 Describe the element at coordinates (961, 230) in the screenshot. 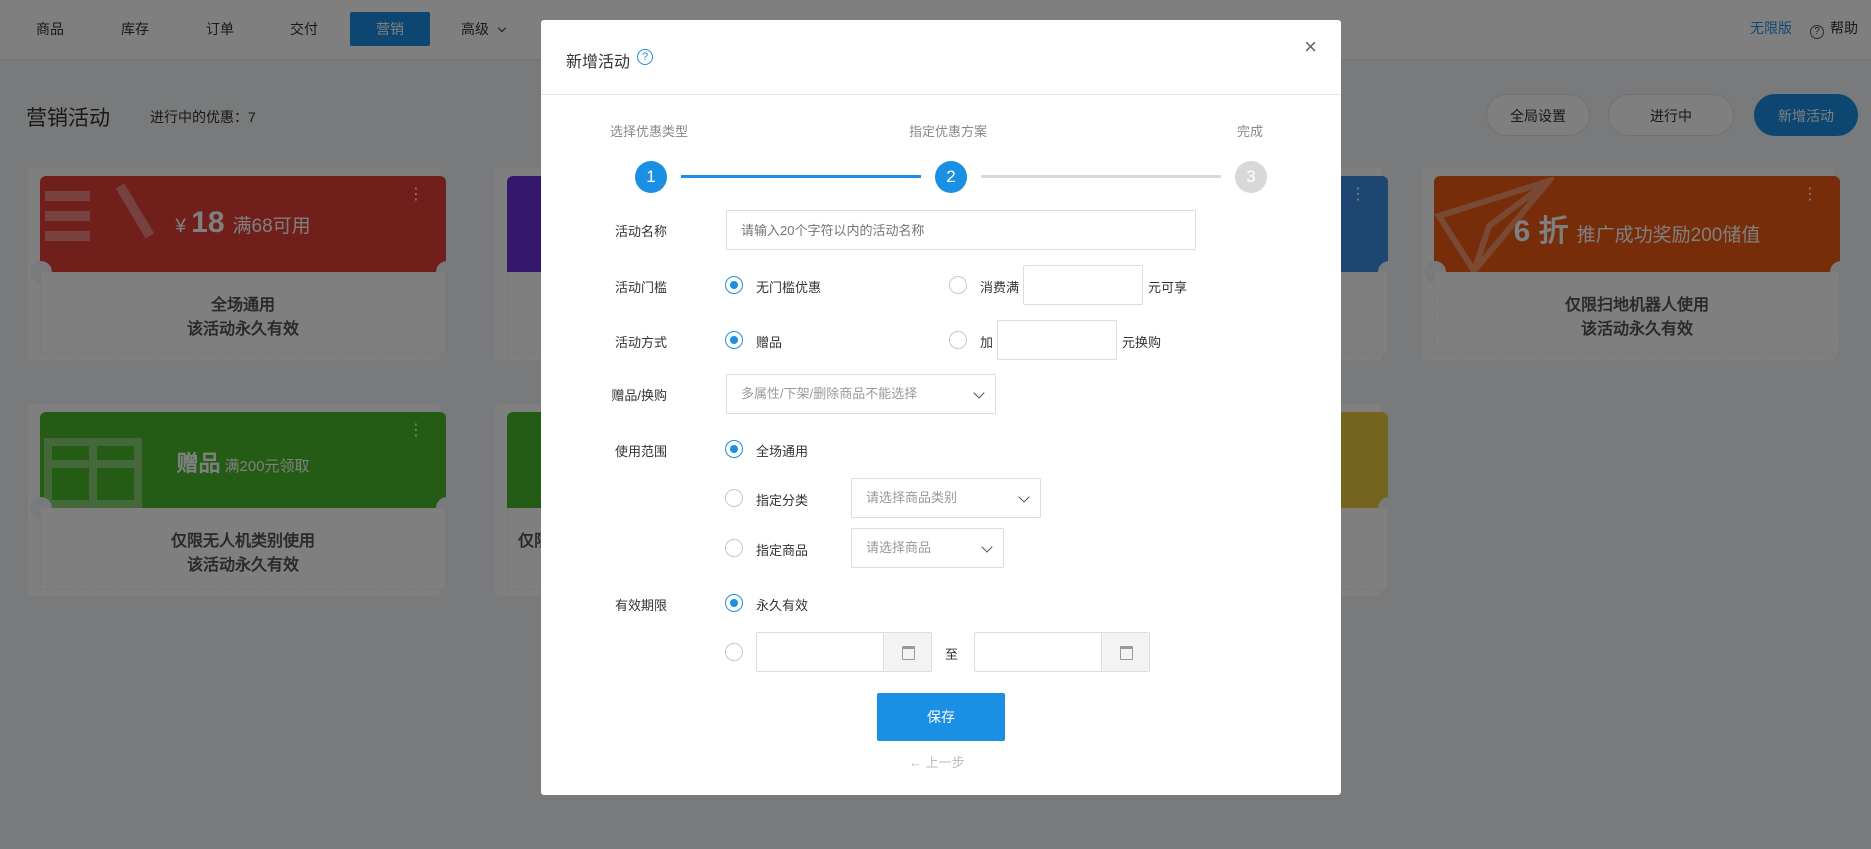

I see `activity-name-input` at that location.